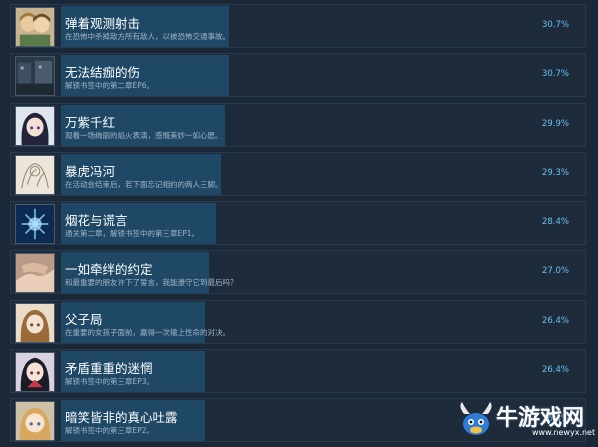 This screenshot has height=447, width=598. Describe the element at coordinates (84, 319) in the screenshot. I see `achievement-title: 父子局` at that location.